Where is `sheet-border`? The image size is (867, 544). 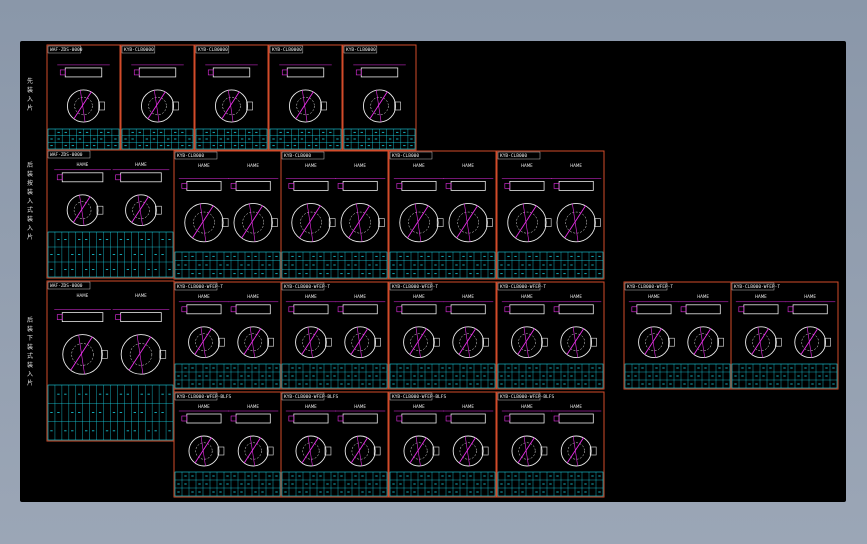 sheet-border is located at coordinates (227, 215).